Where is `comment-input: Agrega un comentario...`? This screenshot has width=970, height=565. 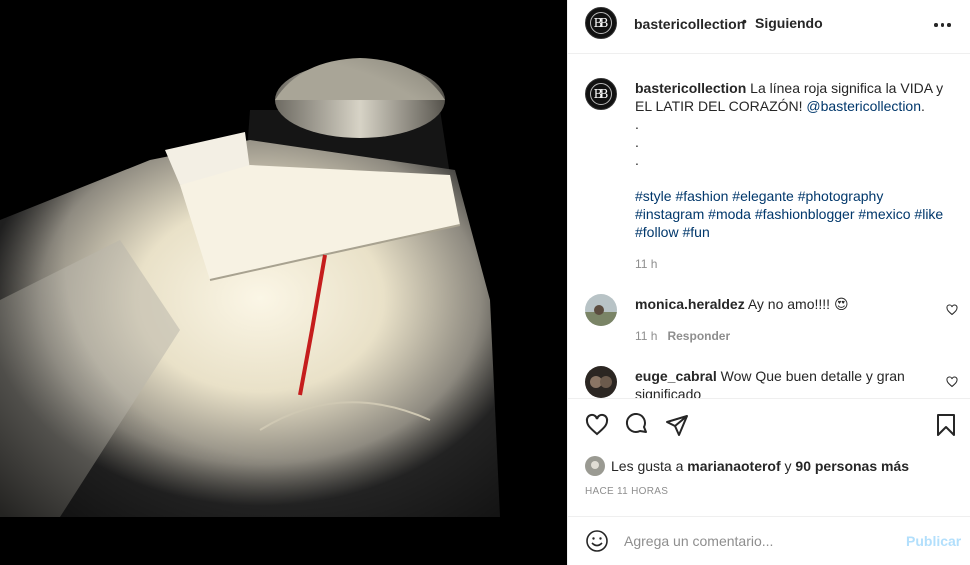
comment-input: Agrega un comentario... is located at coordinates (698, 541).